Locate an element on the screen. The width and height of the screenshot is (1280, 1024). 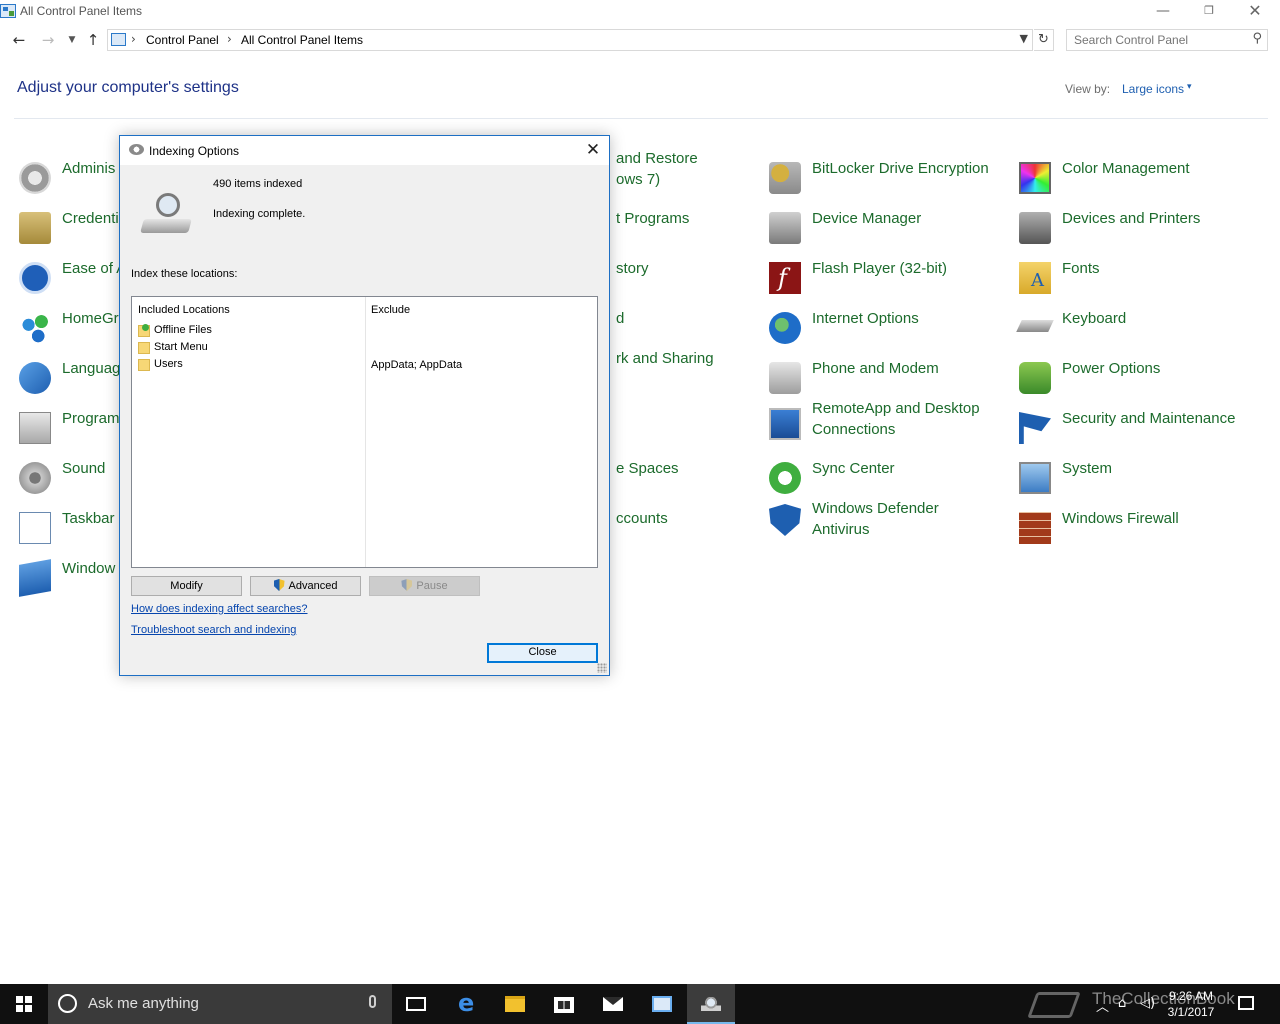
close-window-button: ✕ is located at coordinates (1255, 12).